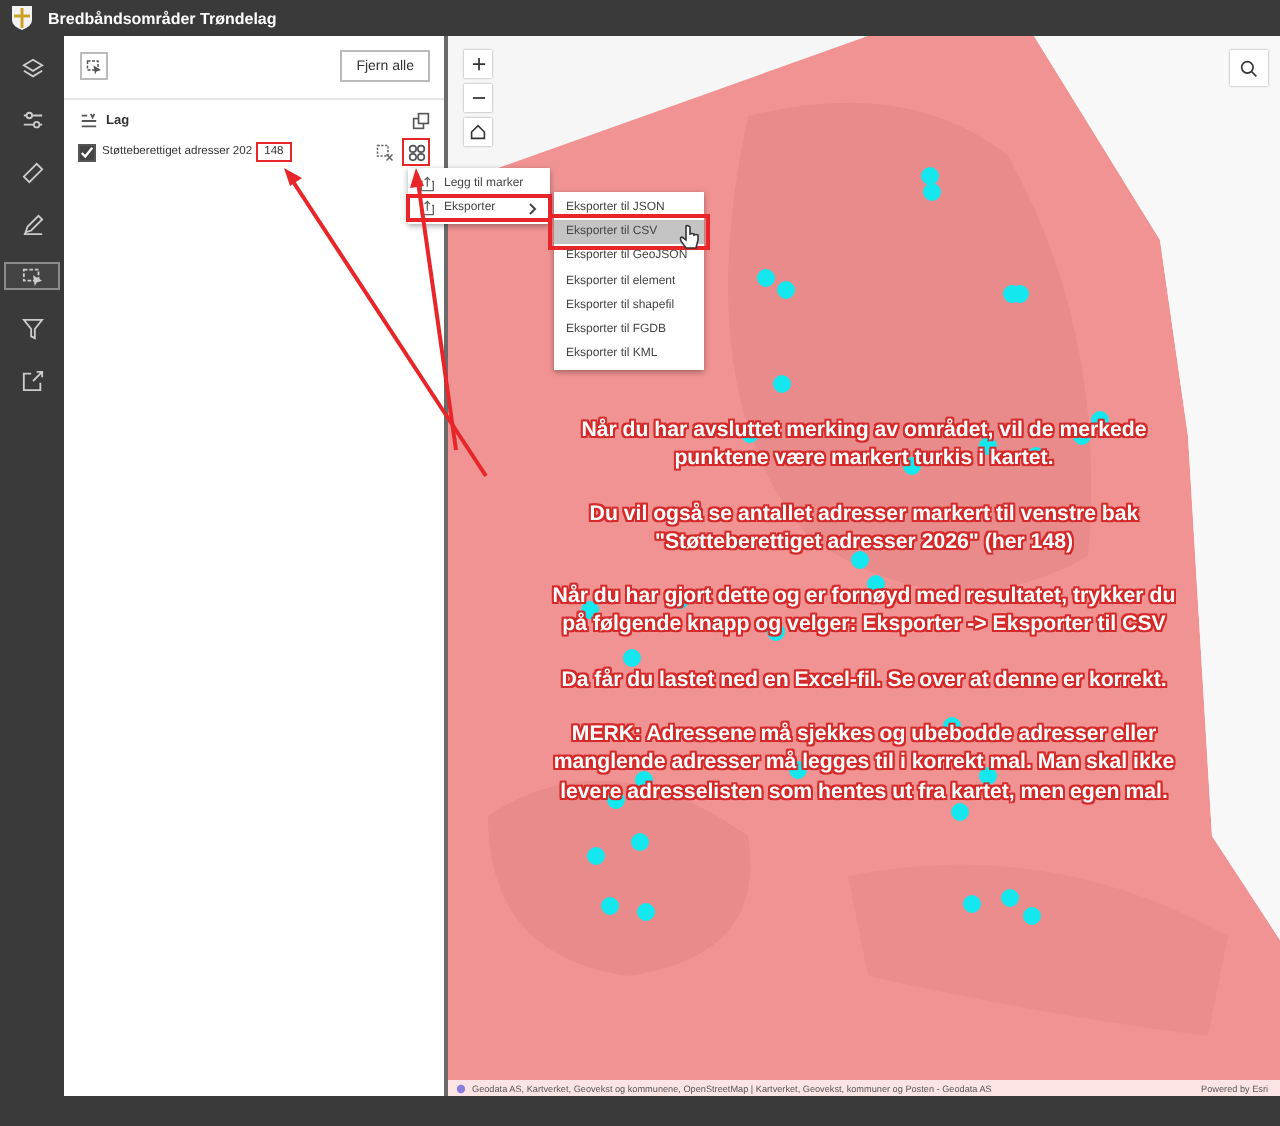 This screenshot has height=1126, width=1280. I want to click on layers-icon, so click(32, 68).